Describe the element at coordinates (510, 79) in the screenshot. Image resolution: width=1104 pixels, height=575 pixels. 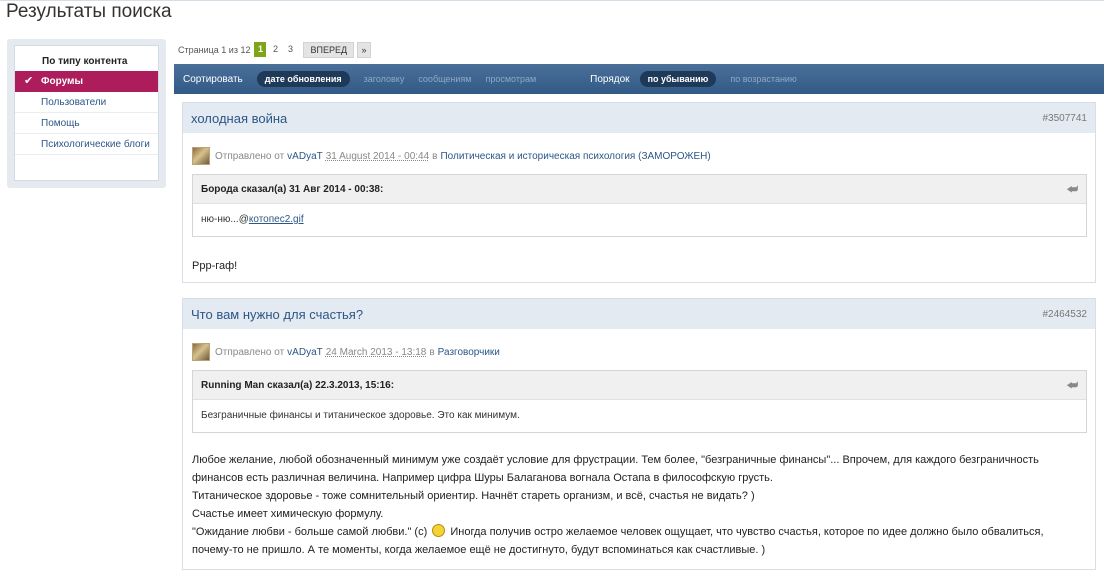
I see `sort-by-views: просмотрам` at that location.